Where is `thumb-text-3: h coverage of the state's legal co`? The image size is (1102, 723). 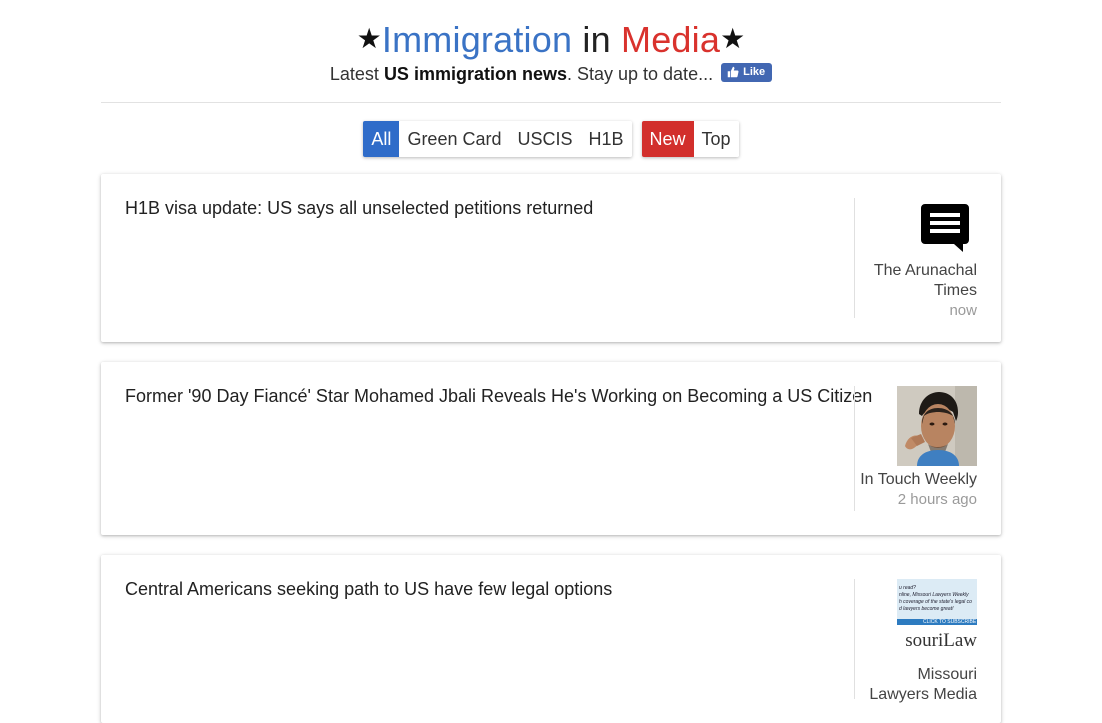
thumb-text-3: h coverage of the state's legal co is located at coordinates (935, 602).